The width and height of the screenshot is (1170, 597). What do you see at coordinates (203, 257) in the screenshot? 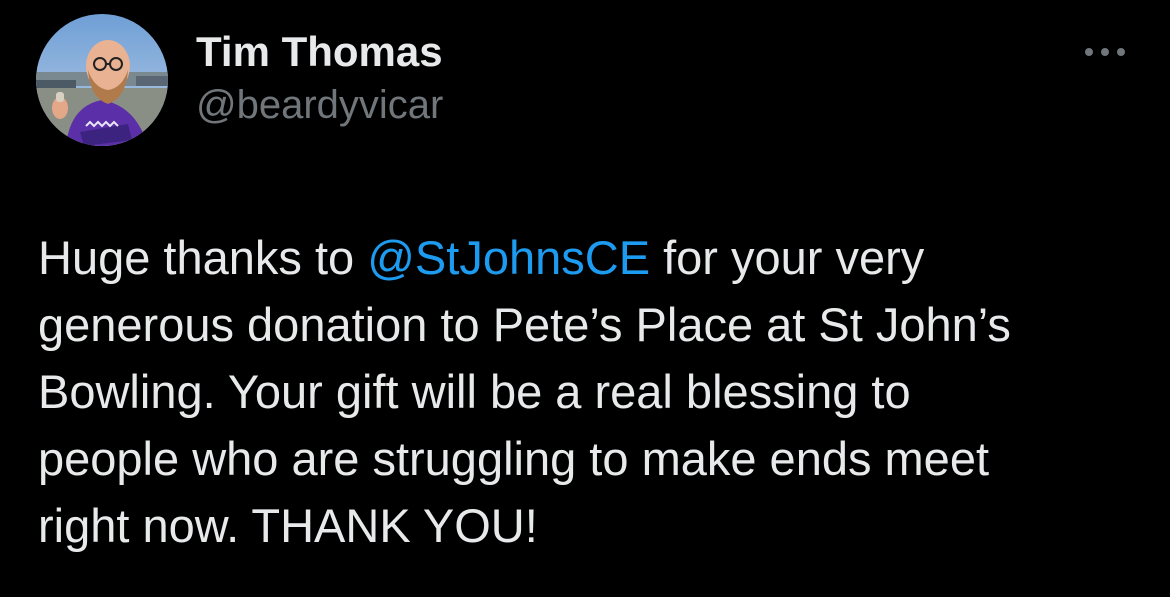
I see `tweet-text-segment: Huge thanks to` at bounding box center [203, 257].